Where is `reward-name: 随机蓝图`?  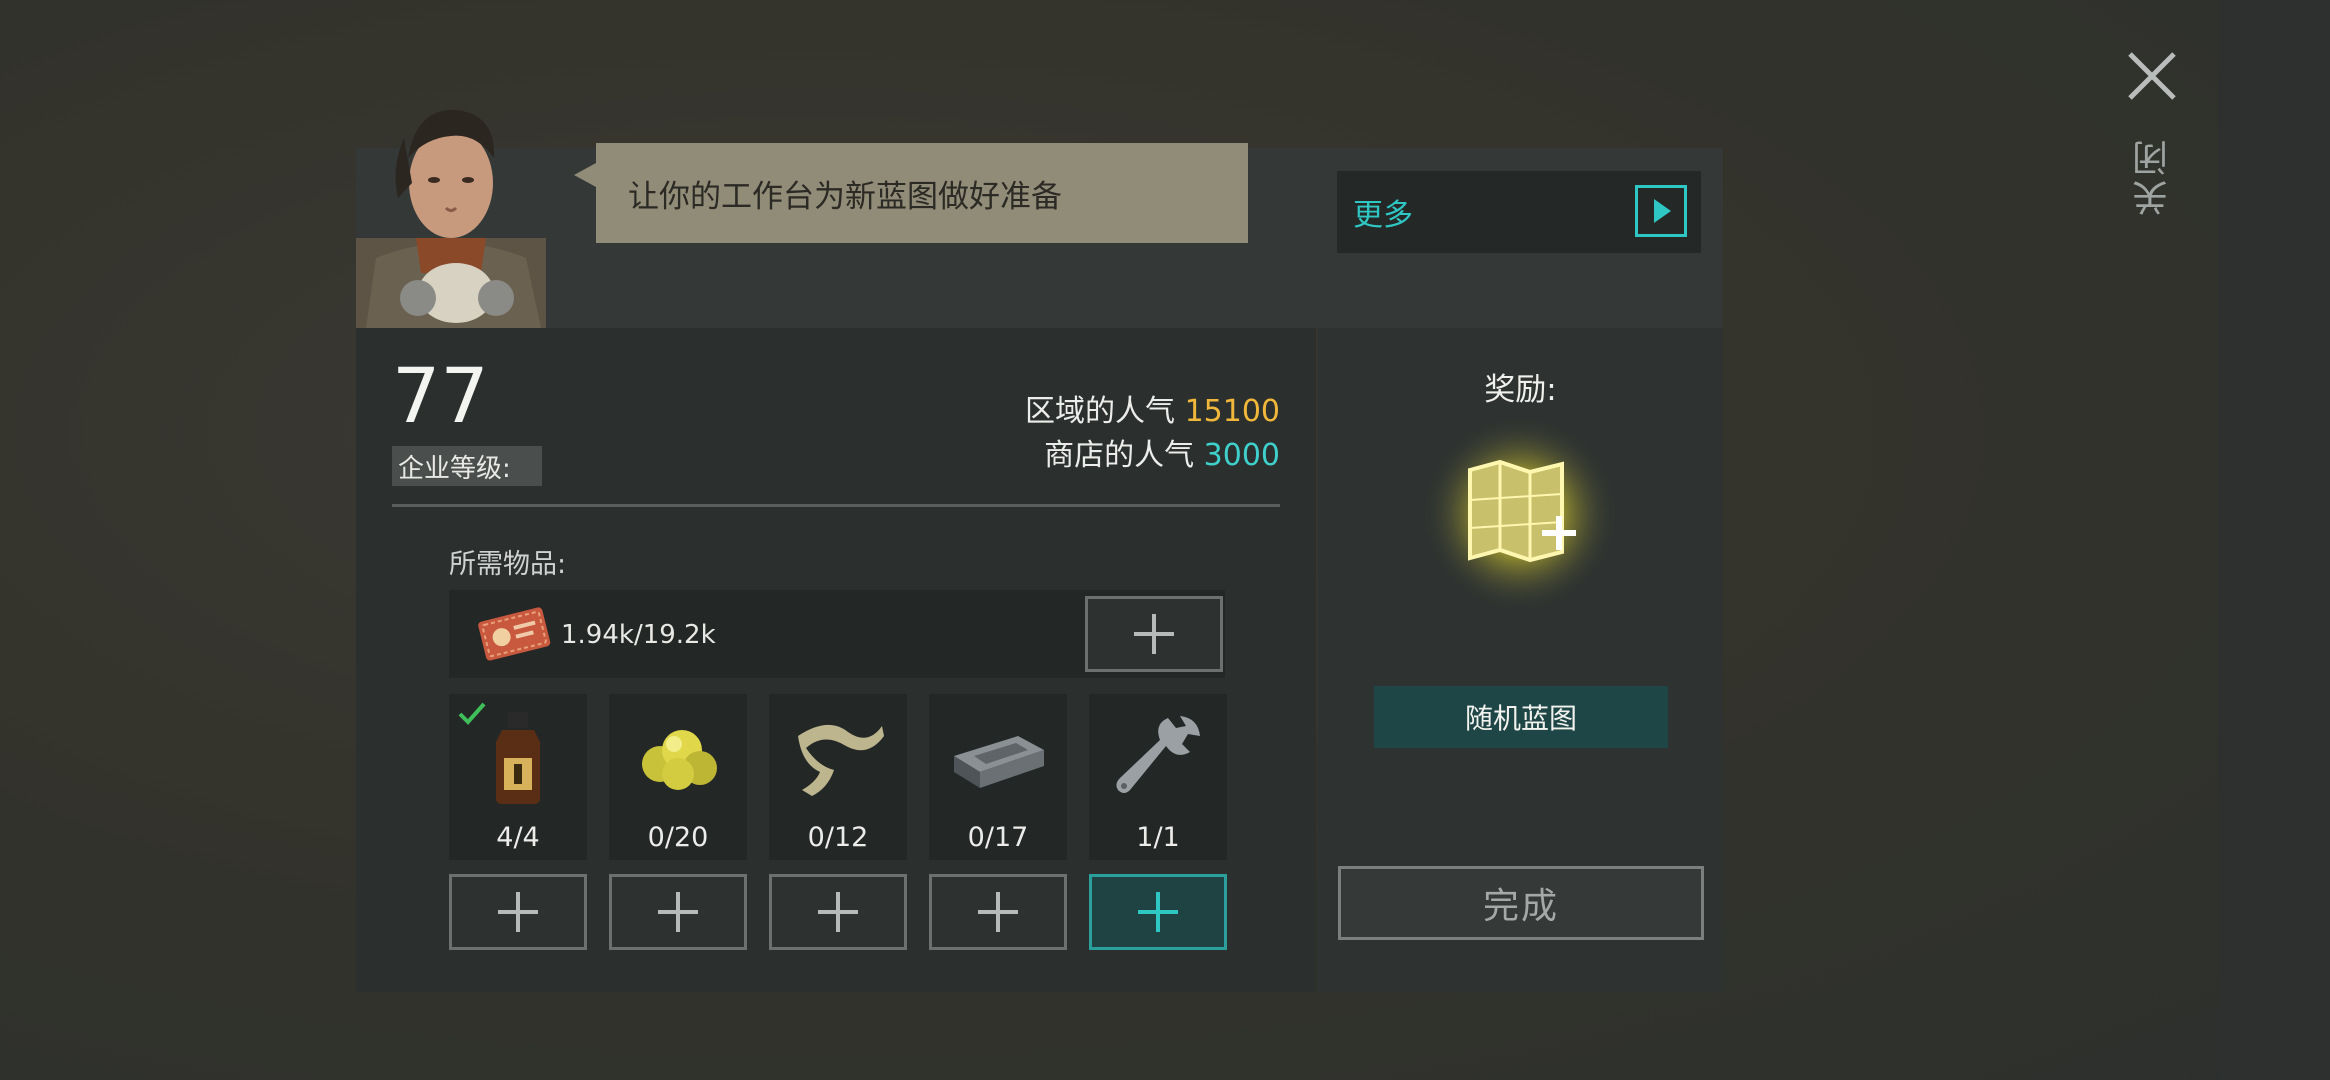
reward-name: 随机蓝图 is located at coordinates (1521, 717).